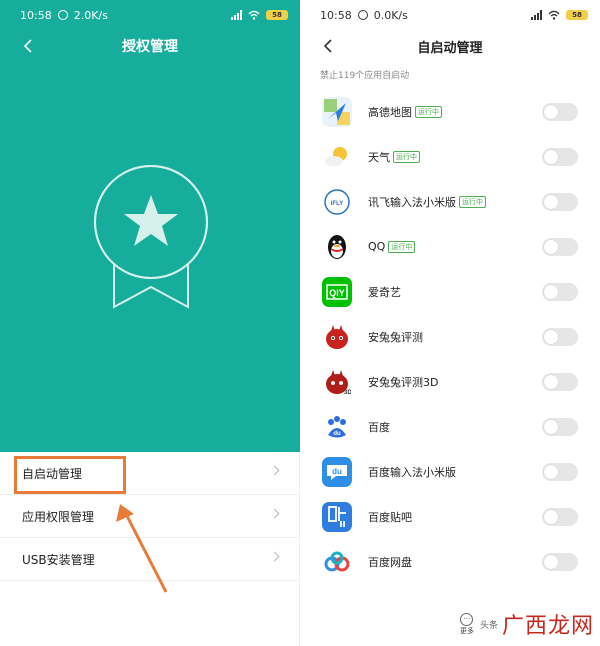  Describe the element at coordinates (450, 156) in the screenshot. I see `app-row: 天气 运行中` at that location.